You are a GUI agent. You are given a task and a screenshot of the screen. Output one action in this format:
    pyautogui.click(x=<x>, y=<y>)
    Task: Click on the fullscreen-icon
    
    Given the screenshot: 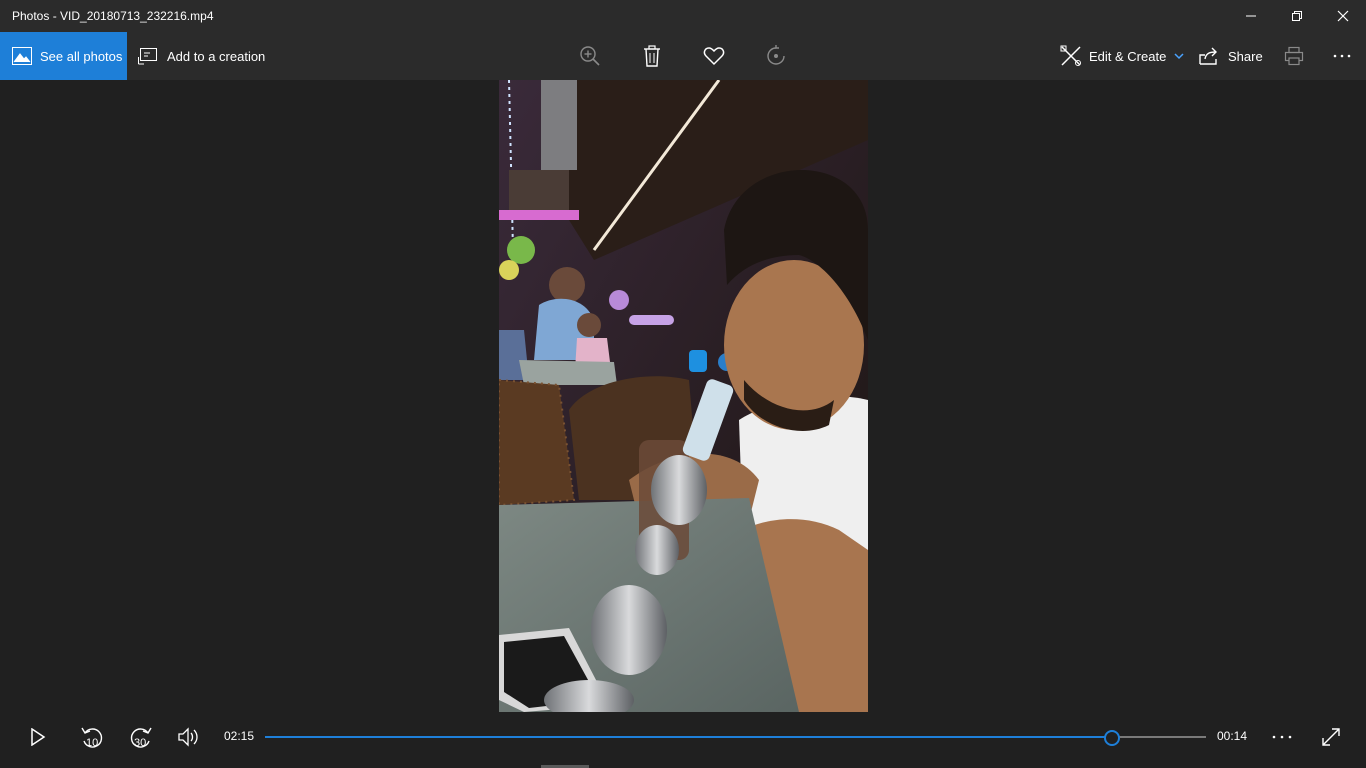 What is the action you would take?
    pyautogui.click(x=1331, y=737)
    